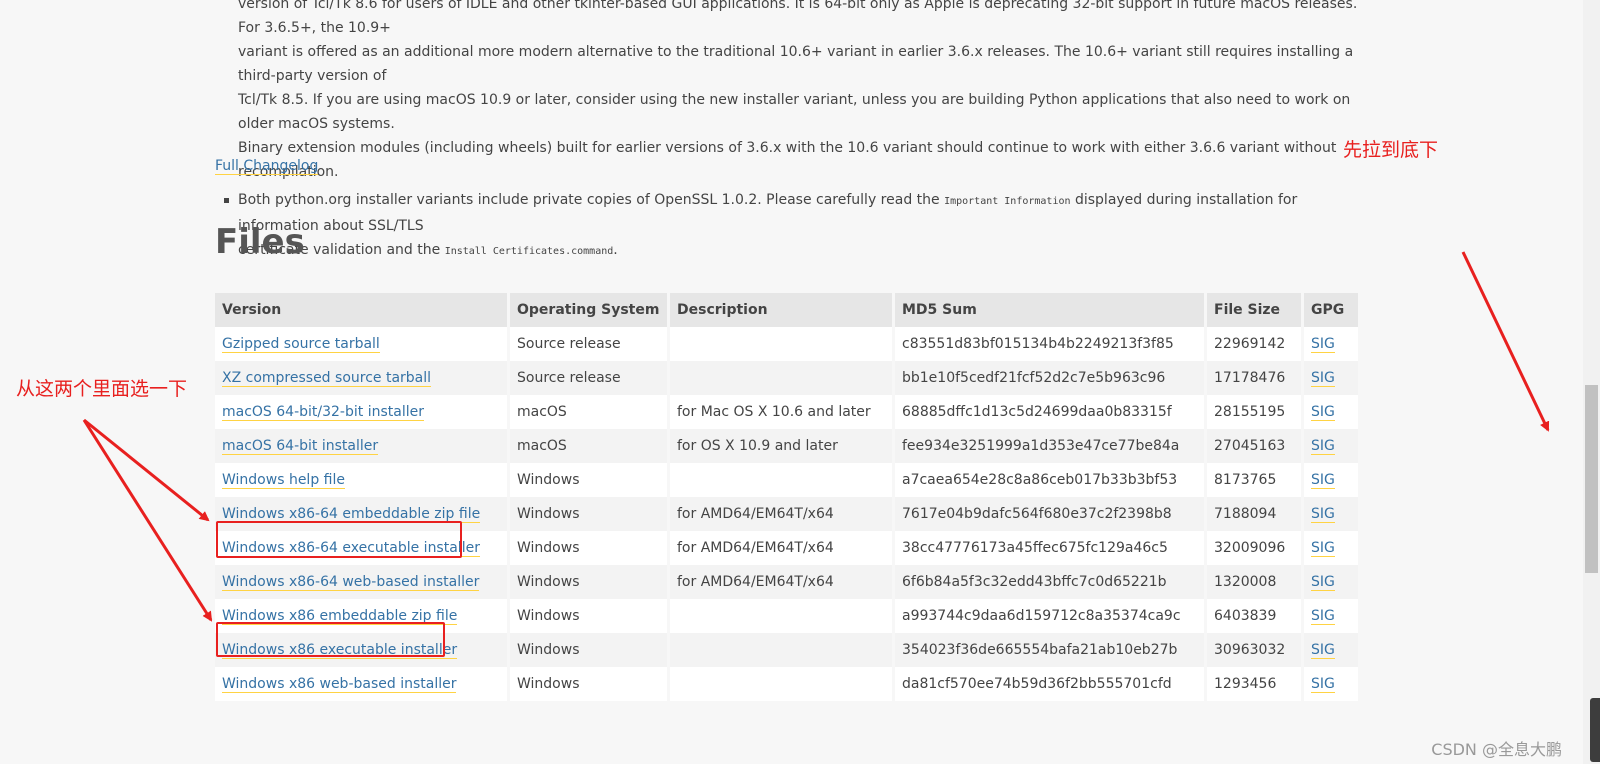 The height and width of the screenshot is (764, 1600). I want to click on side-widget, so click(1595, 730).